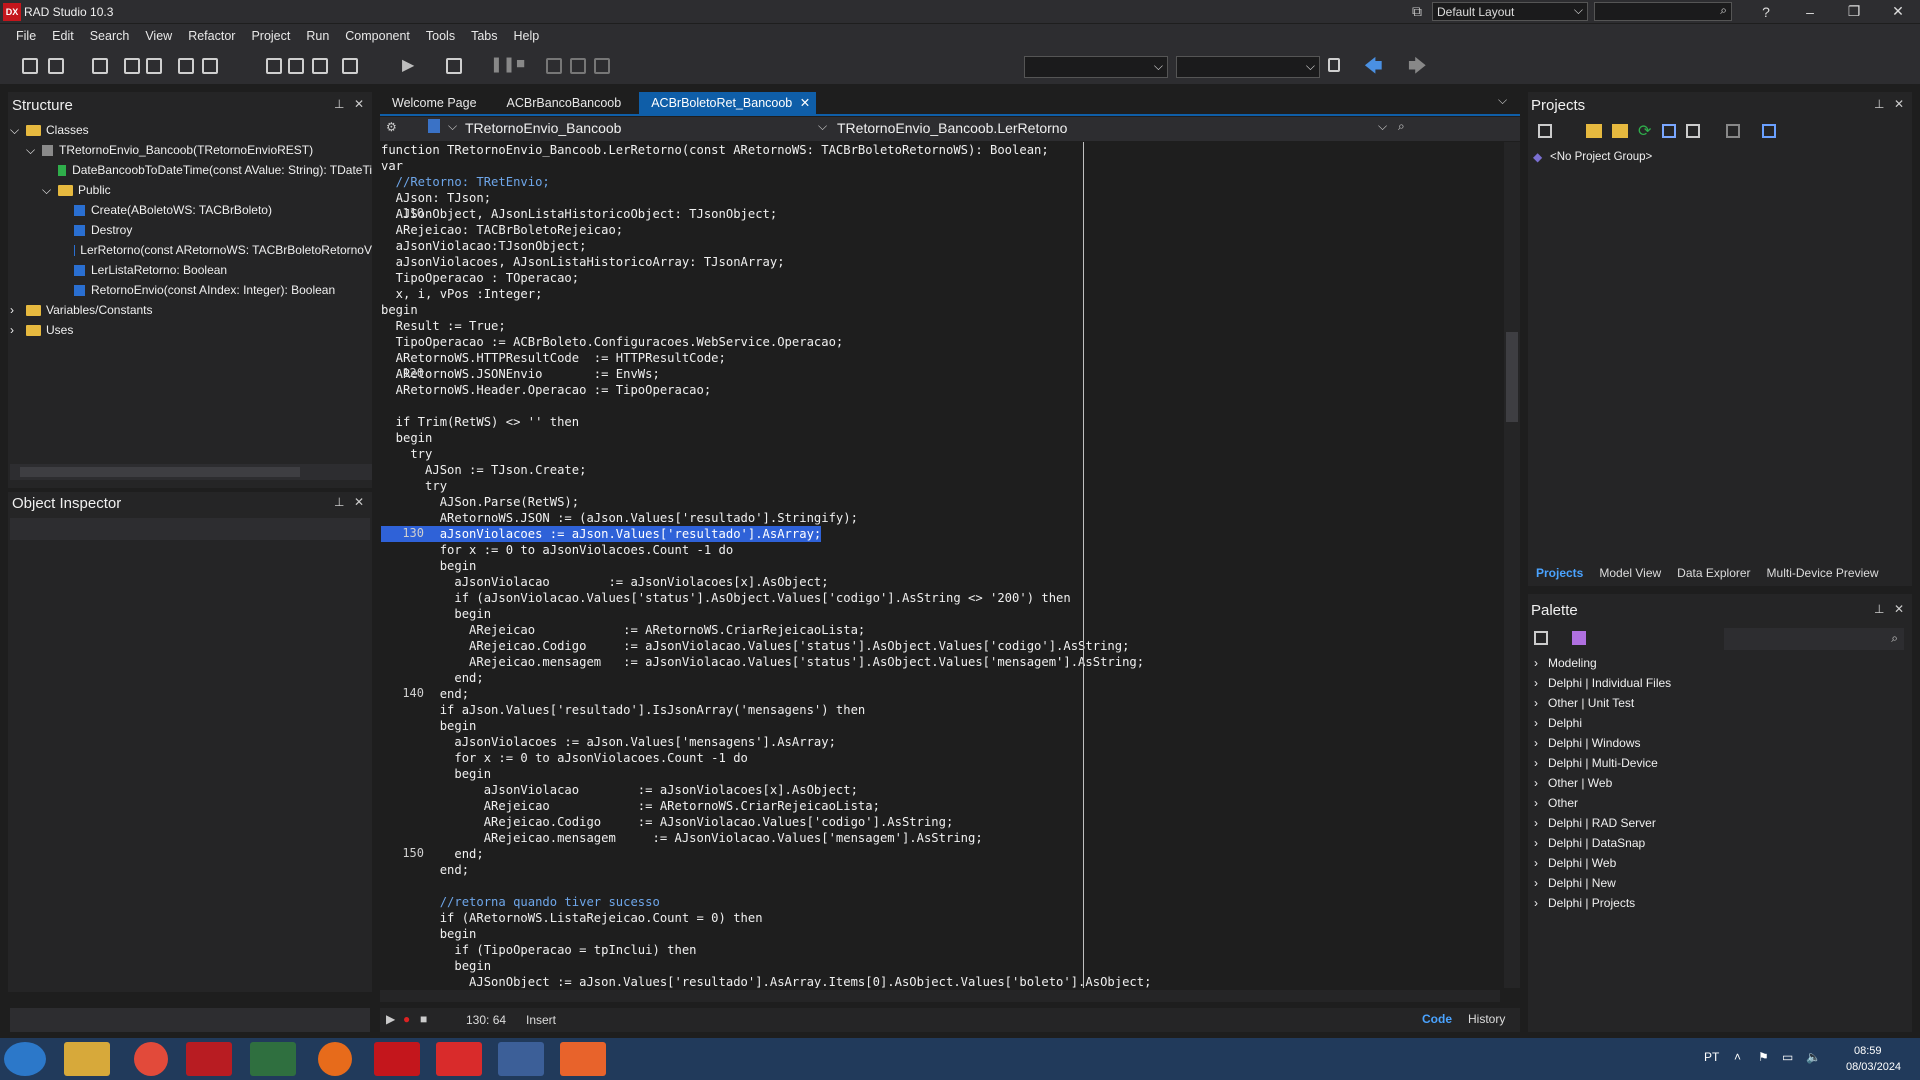 The height and width of the screenshot is (1080, 1920). What do you see at coordinates (1620, 131) in the screenshot?
I see `open-folder-icon` at bounding box center [1620, 131].